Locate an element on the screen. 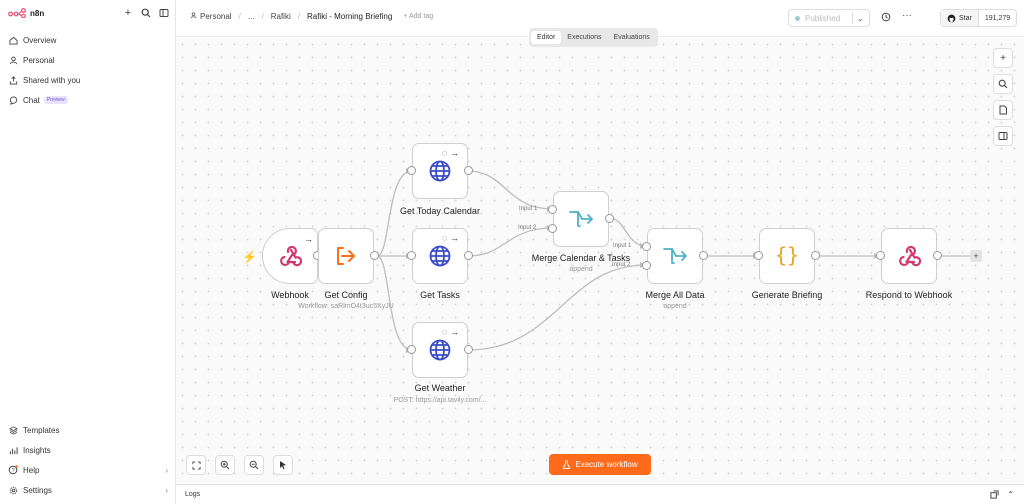  sidebar-item-label: Chat is located at coordinates (31, 100).